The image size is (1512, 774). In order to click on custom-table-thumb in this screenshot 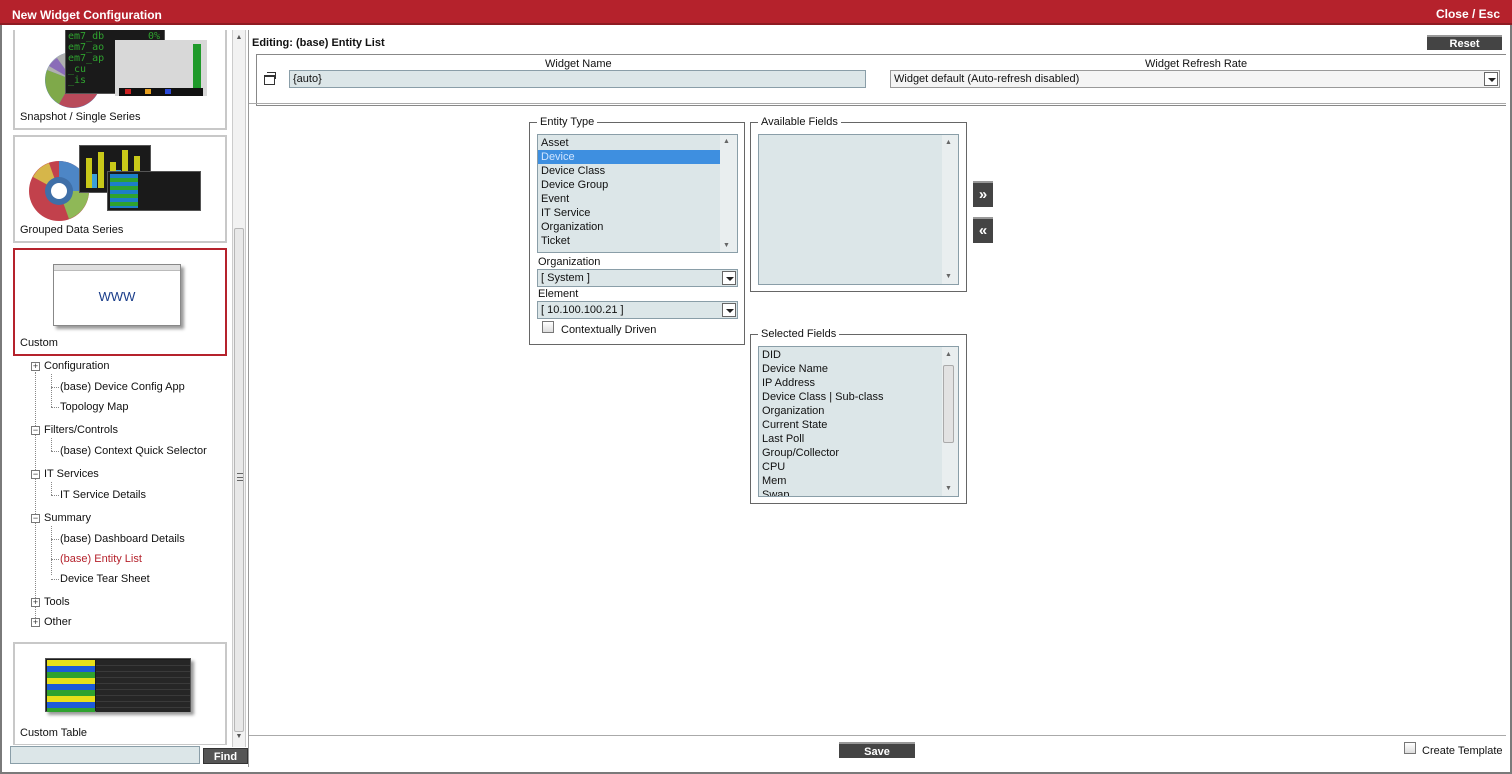, I will do `click(118, 685)`.